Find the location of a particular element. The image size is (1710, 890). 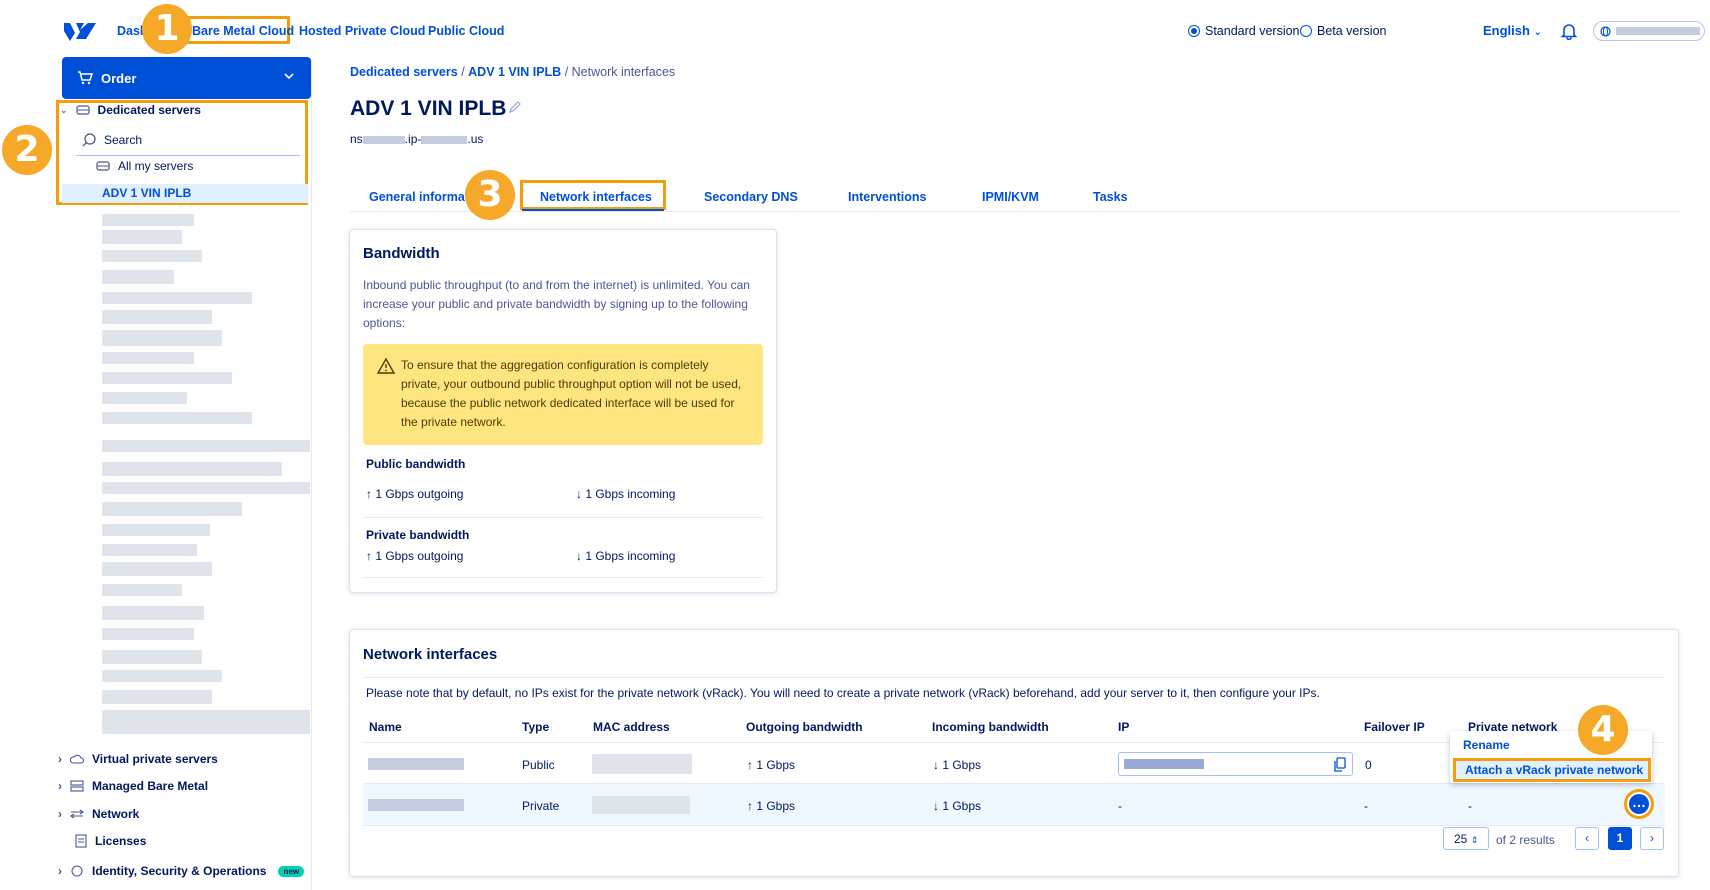

row-outgoing: ↑ 1 Gbps is located at coordinates (771, 765).